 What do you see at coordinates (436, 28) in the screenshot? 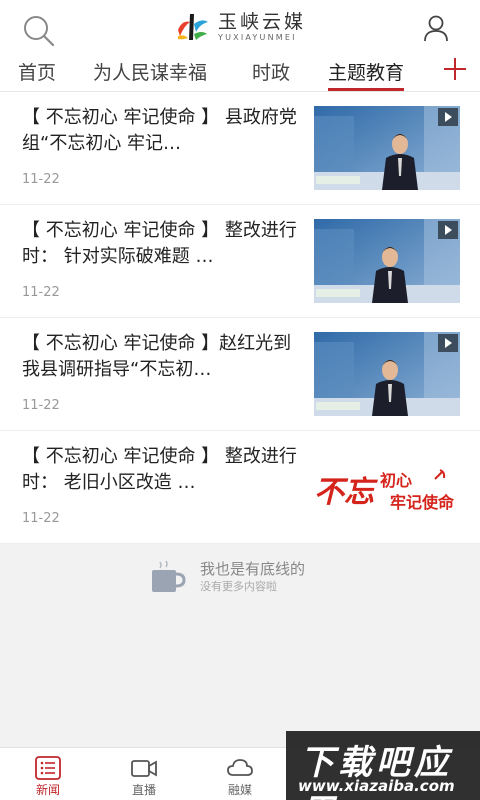
I see `user-profile-icon` at bounding box center [436, 28].